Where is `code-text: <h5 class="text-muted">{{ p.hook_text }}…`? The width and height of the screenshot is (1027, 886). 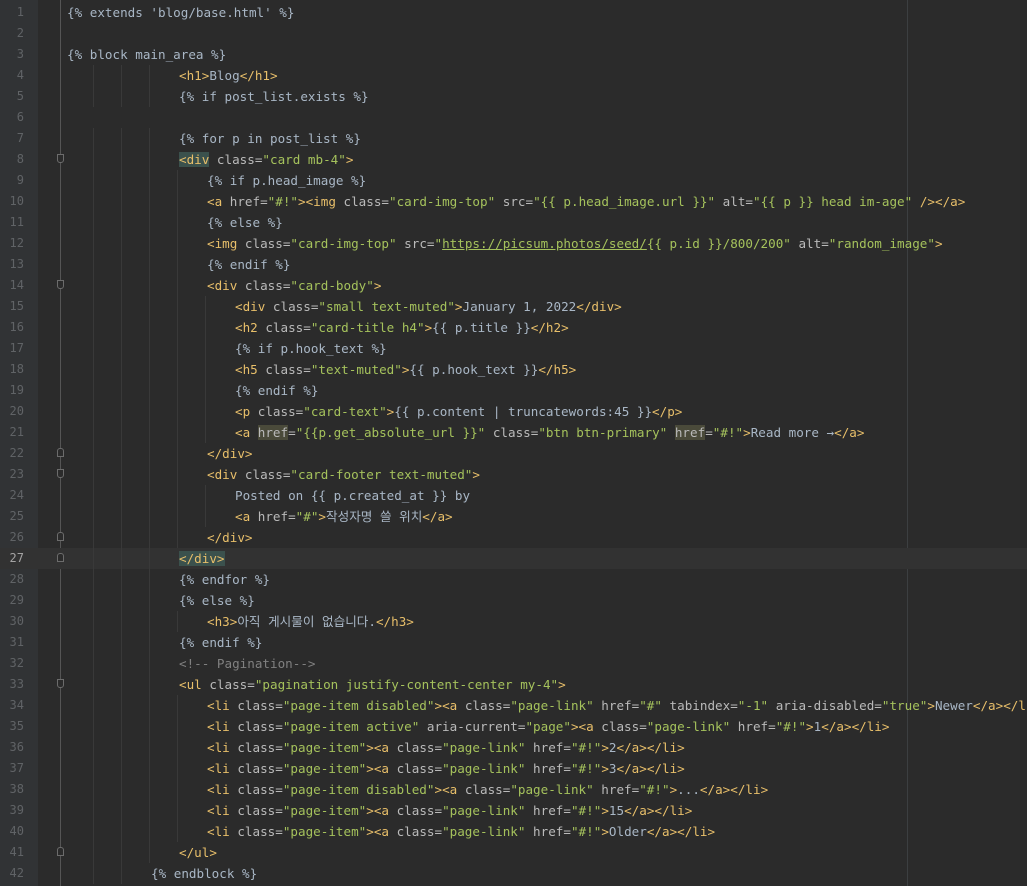
code-text: <h5 class="text-muted">{{ p.hook_text }}… is located at coordinates (405, 369).